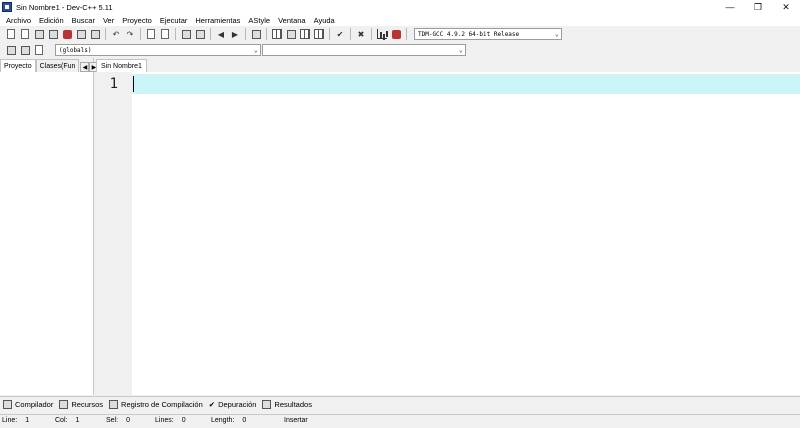  Describe the element at coordinates (18, 65) in the screenshot. I see `tab-proyecto: Proyecto` at that location.